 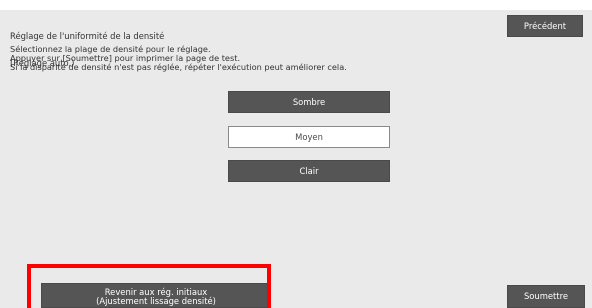 I want to click on submit-button-label: Soumettre, so click(x=546, y=296).